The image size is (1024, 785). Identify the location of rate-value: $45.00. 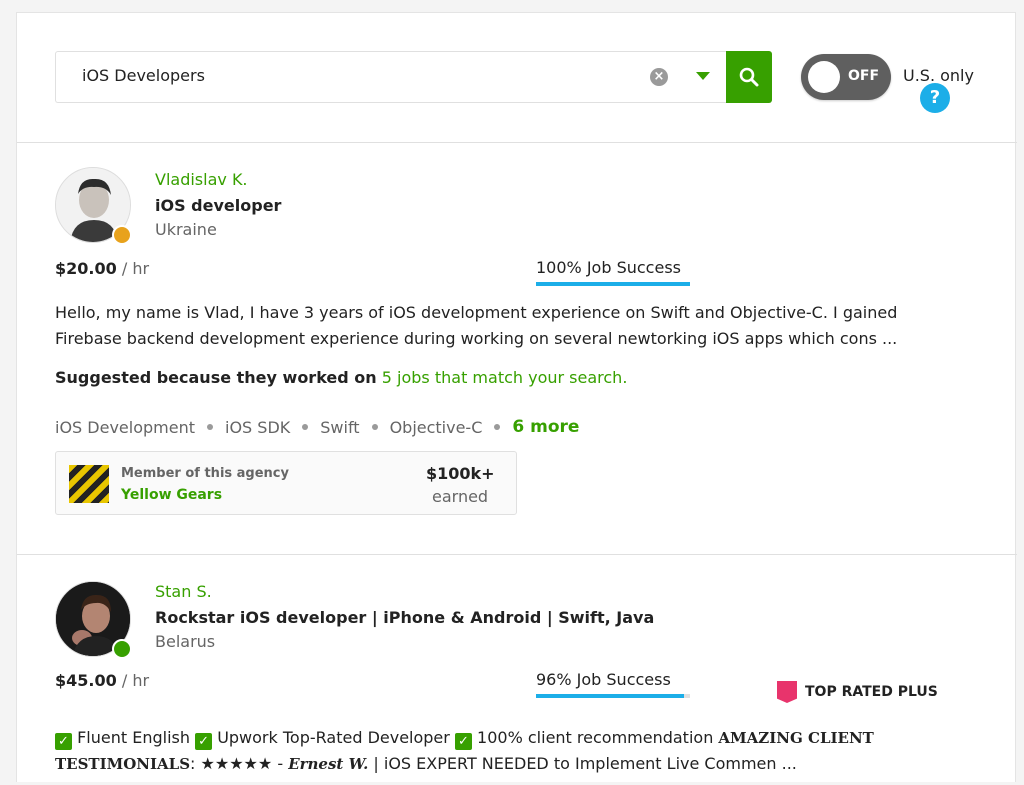
(86, 680).